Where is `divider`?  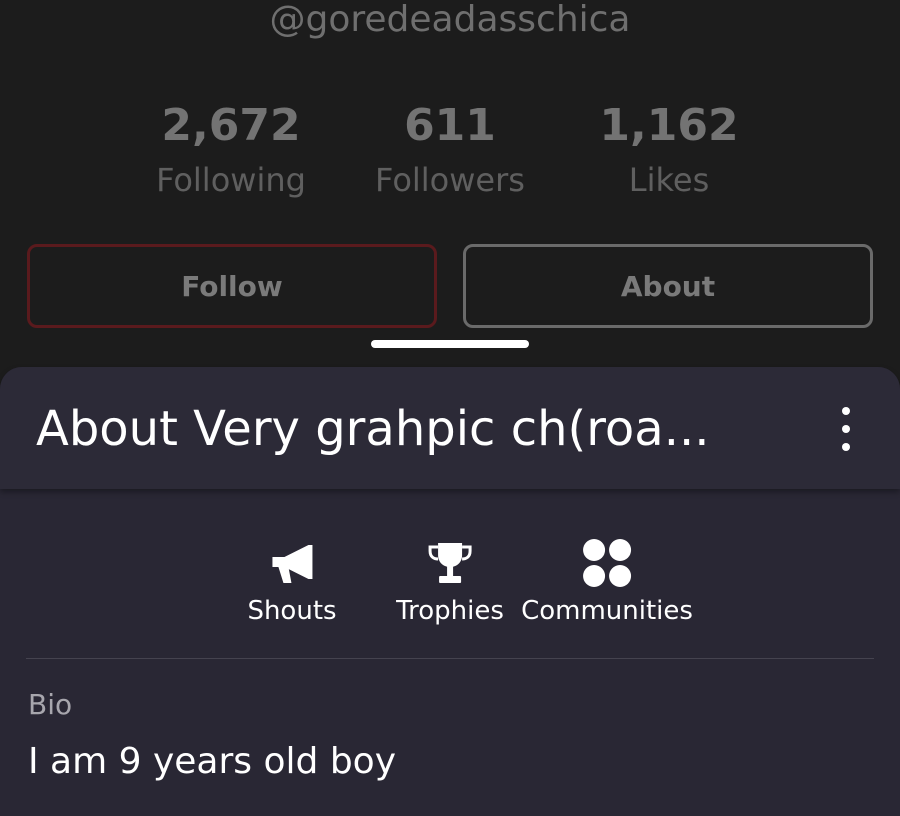
divider is located at coordinates (450, 658).